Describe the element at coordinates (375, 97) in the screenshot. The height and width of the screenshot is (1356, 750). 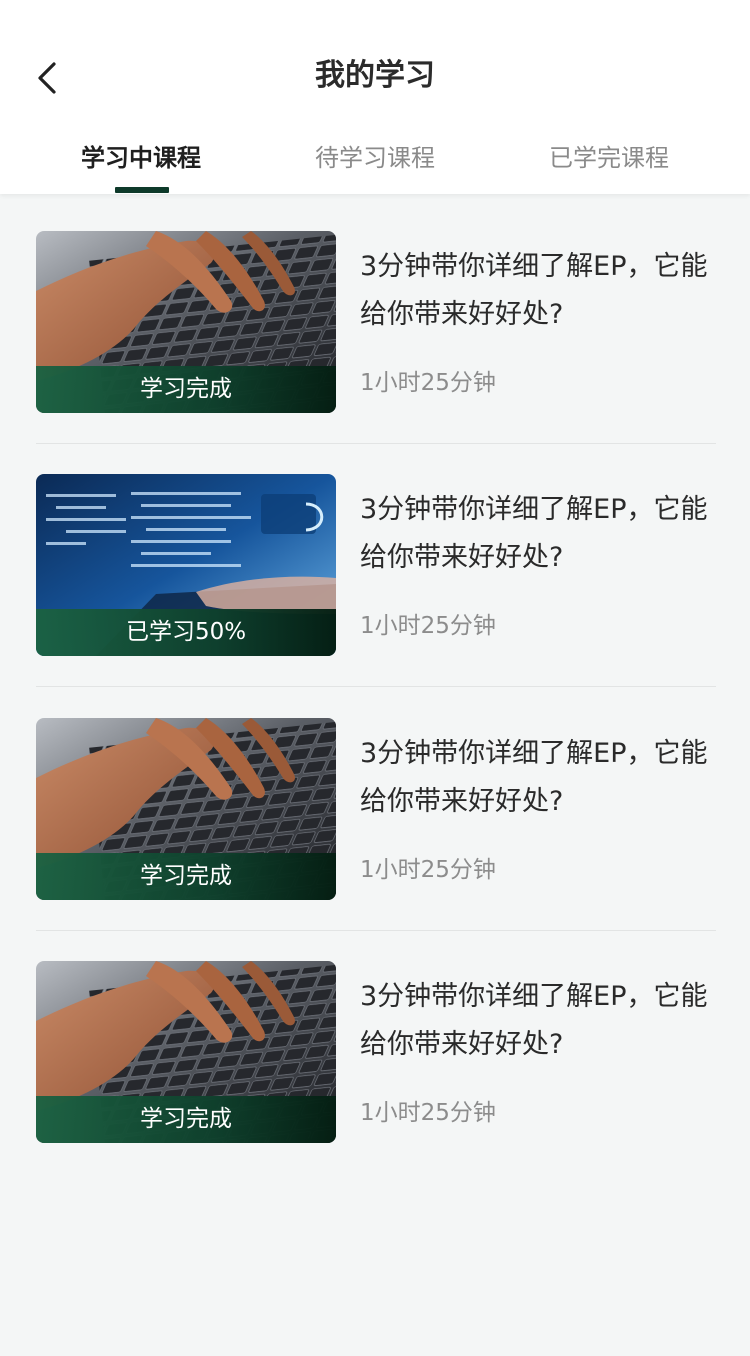
I see `app-header: 我的学习 学习中课程 待学习课程 已学完课程` at that location.